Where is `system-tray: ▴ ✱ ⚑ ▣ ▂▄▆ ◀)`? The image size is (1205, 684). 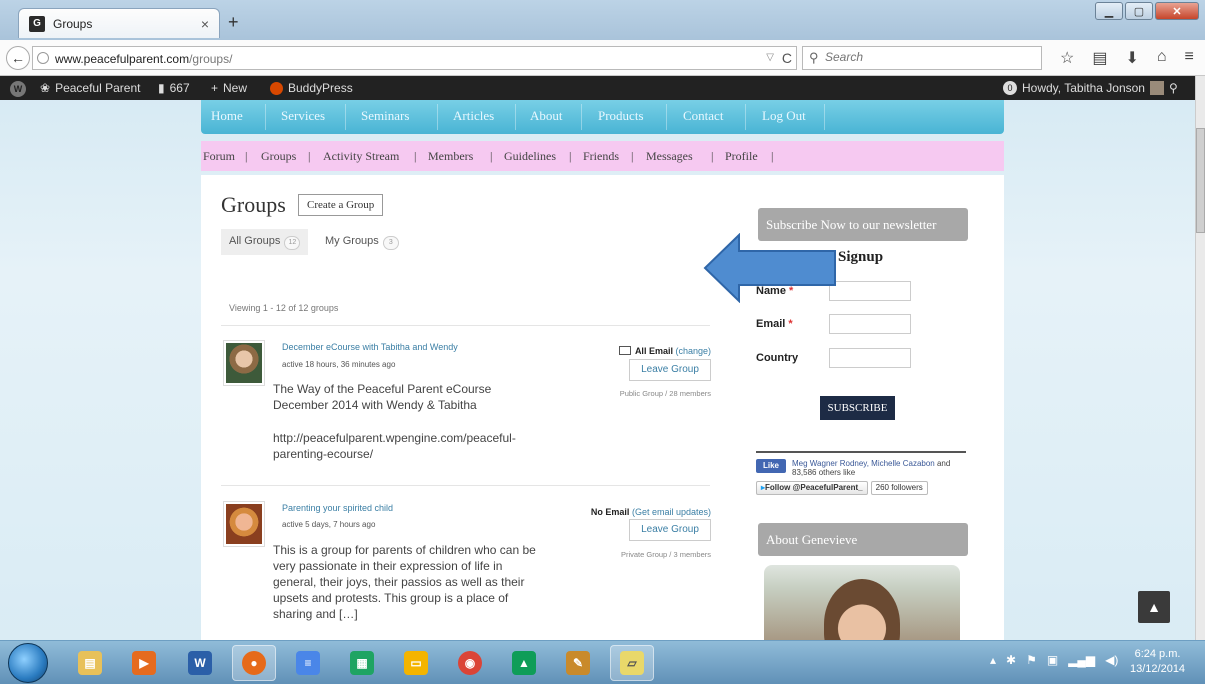 system-tray: ▴ ✱ ⚑ ▣ ▂▄▆ ◀) is located at coordinates (1054, 660).